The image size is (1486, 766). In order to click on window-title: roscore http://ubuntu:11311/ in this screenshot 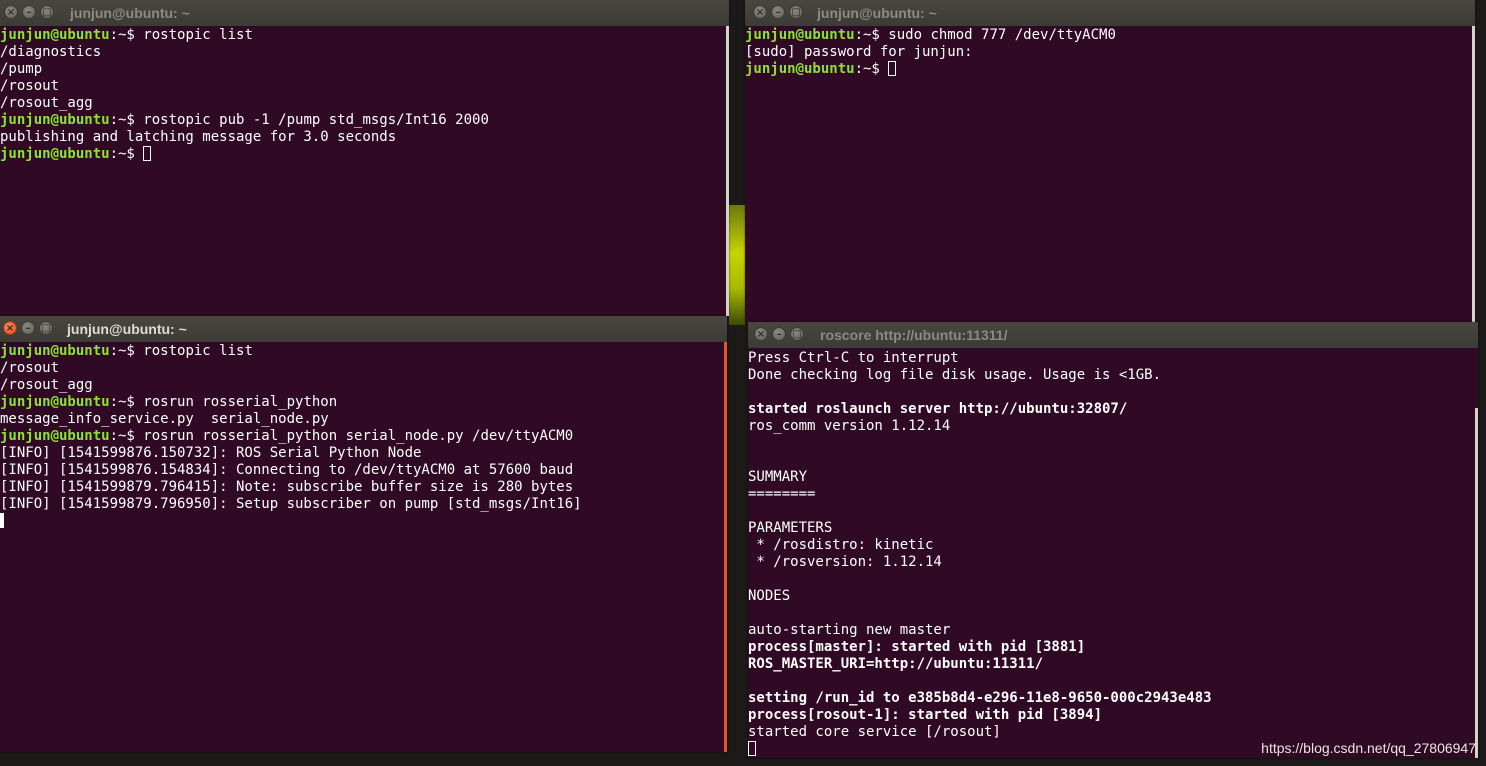, I will do `click(914, 335)`.